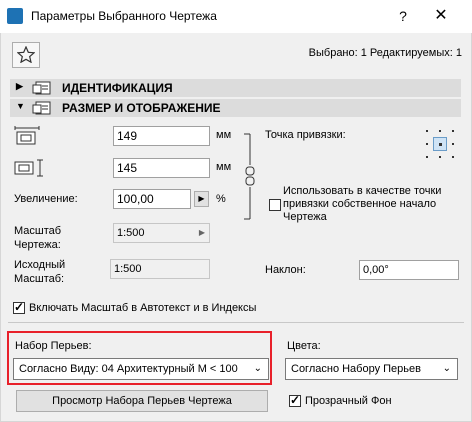  What do you see at coordinates (124, 16) in the screenshot?
I see `window-title: Параметры Выбранного Чертежа` at bounding box center [124, 16].